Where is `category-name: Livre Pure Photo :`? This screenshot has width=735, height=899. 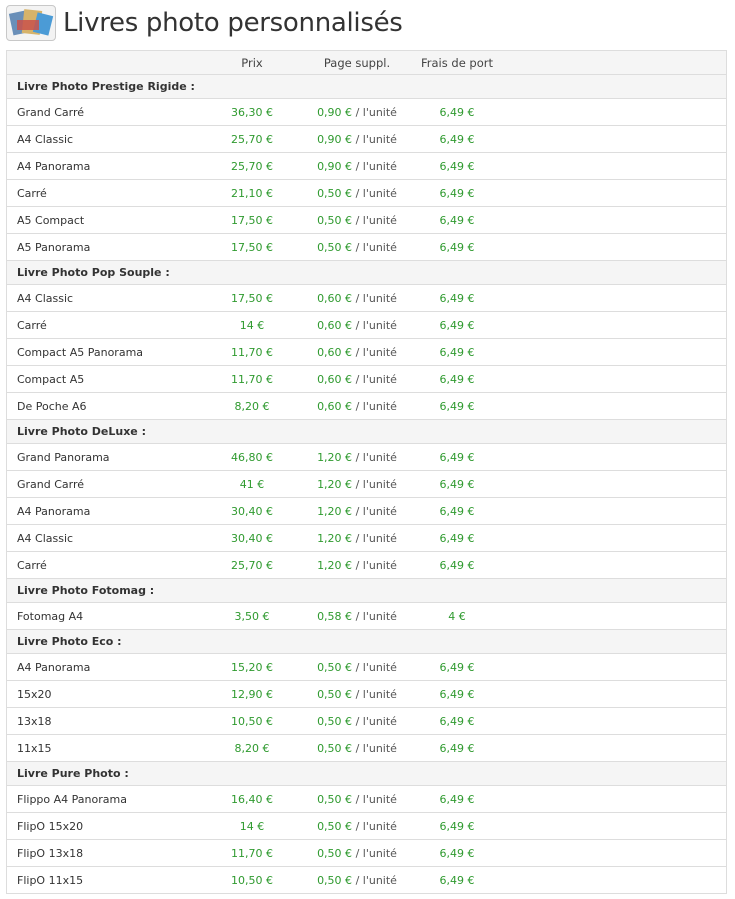 category-name: Livre Pure Photo : is located at coordinates (73, 773).